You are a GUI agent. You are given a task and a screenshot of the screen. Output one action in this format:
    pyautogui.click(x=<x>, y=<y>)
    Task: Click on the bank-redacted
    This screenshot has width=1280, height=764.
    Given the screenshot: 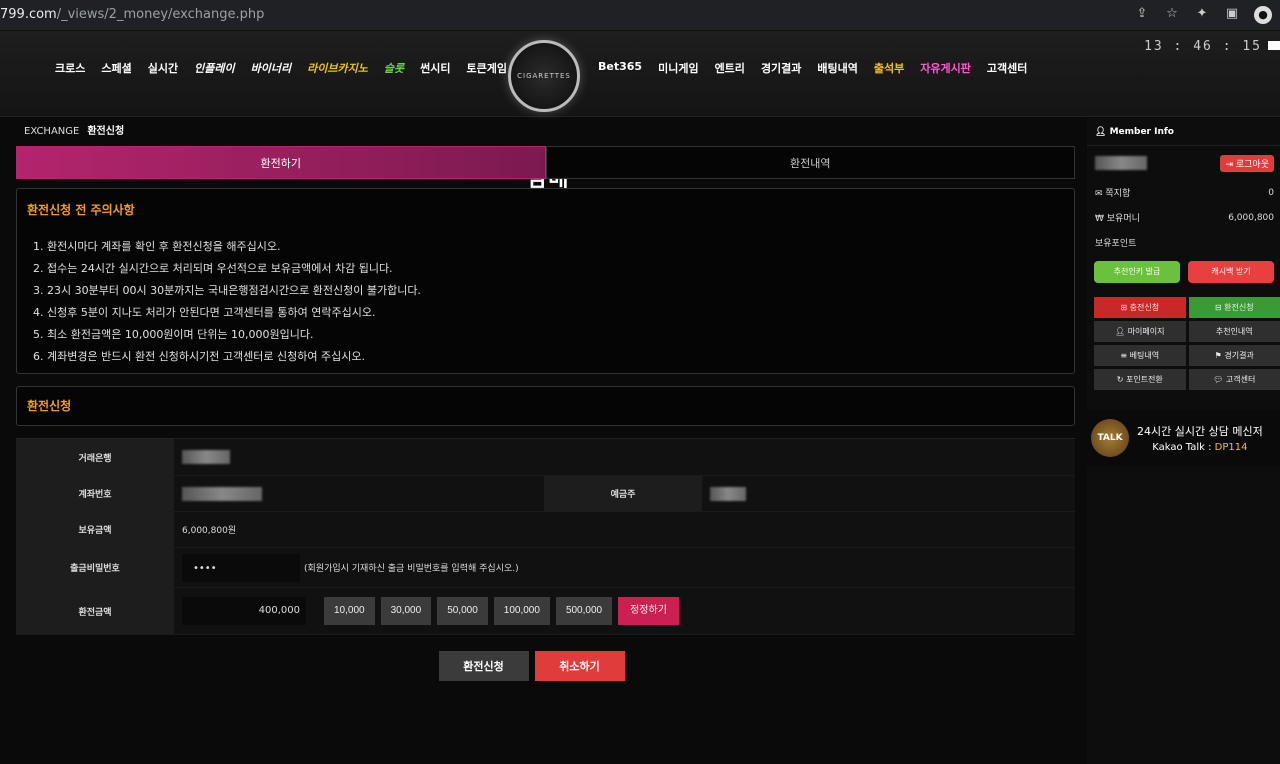 What is the action you would take?
    pyautogui.click(x=206, y=457)
    